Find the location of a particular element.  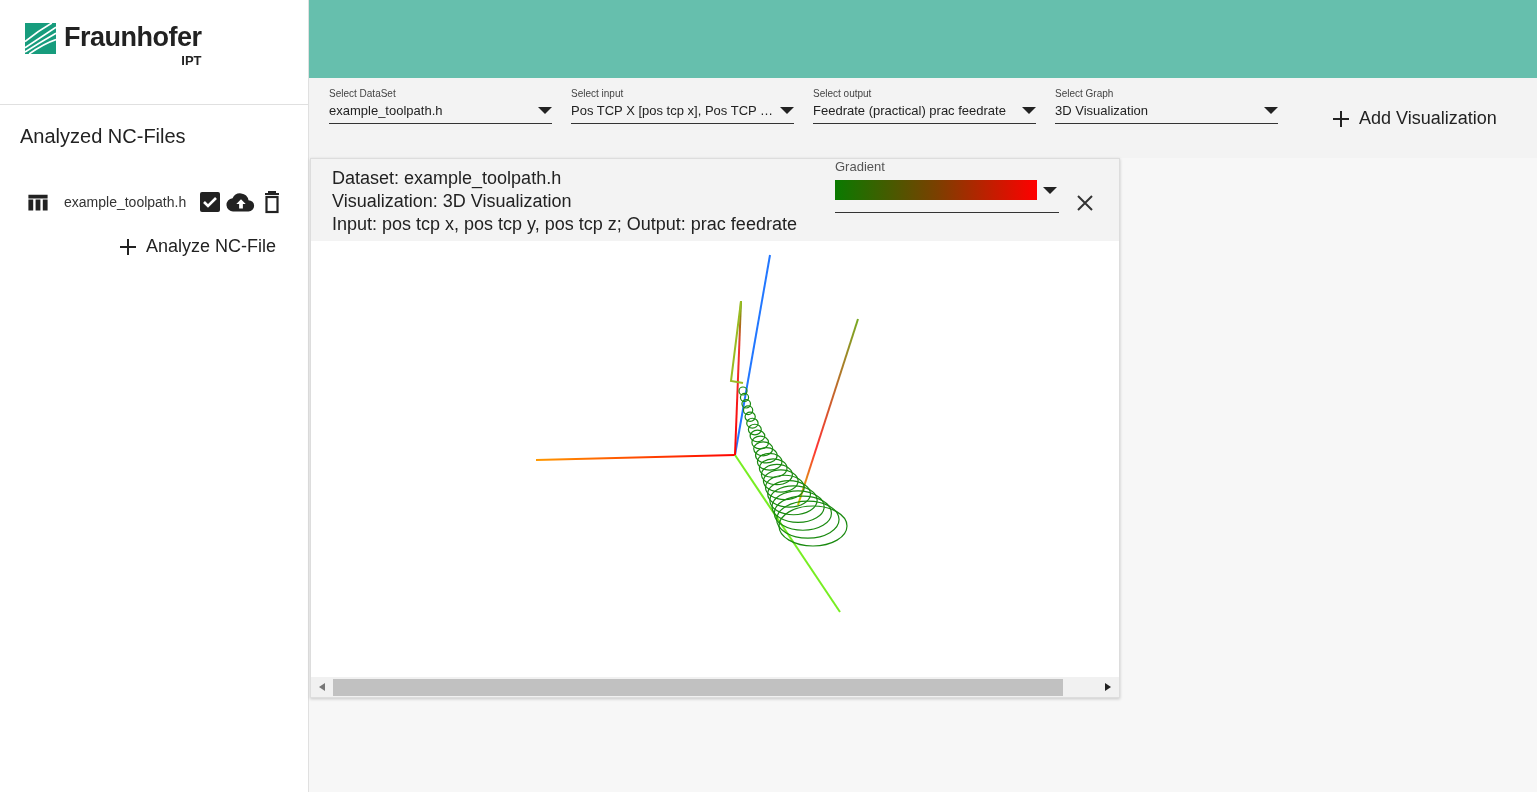

logo-icon is located at coordinates (40, 38).